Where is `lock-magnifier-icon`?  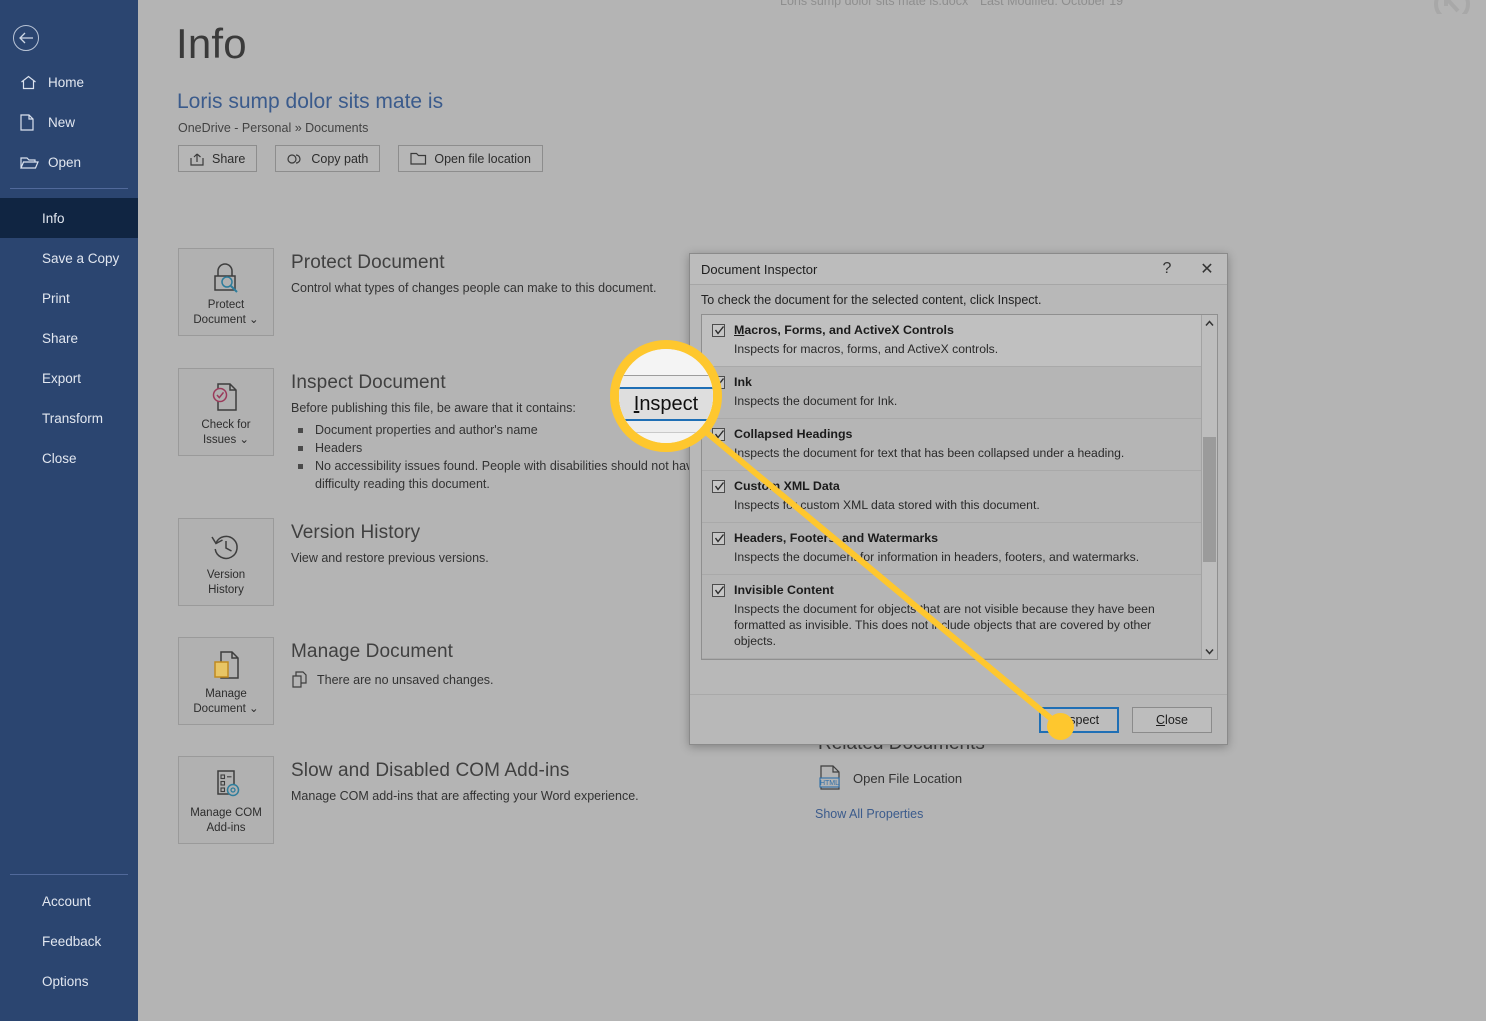 lock-magnifier-icon is located at coordinates (226, 277).